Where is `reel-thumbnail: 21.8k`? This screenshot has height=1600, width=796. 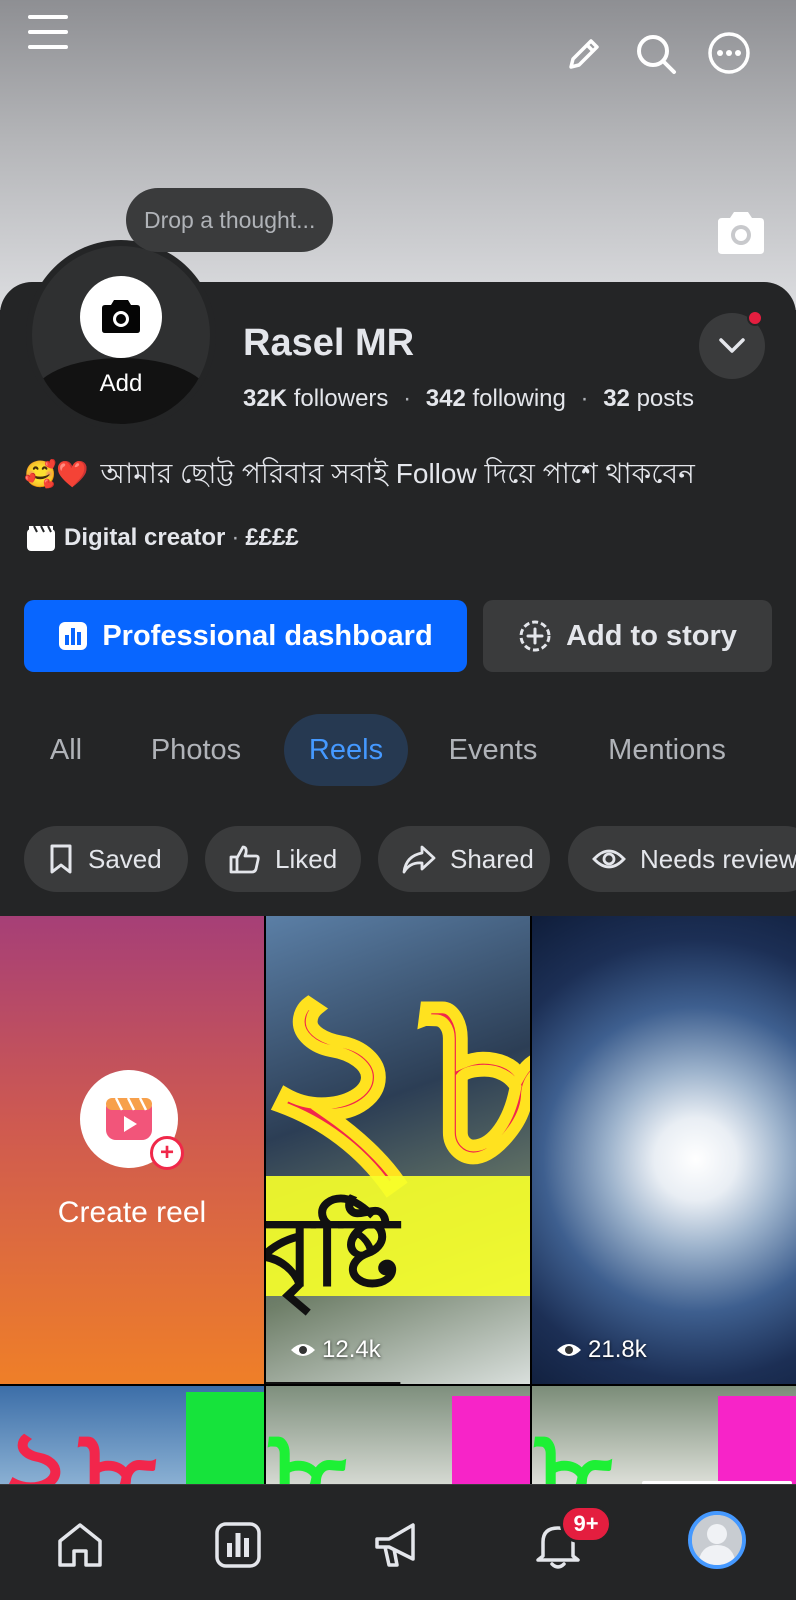
reel-thumbnail: 21.8k is located at coordinates (664, 1150).